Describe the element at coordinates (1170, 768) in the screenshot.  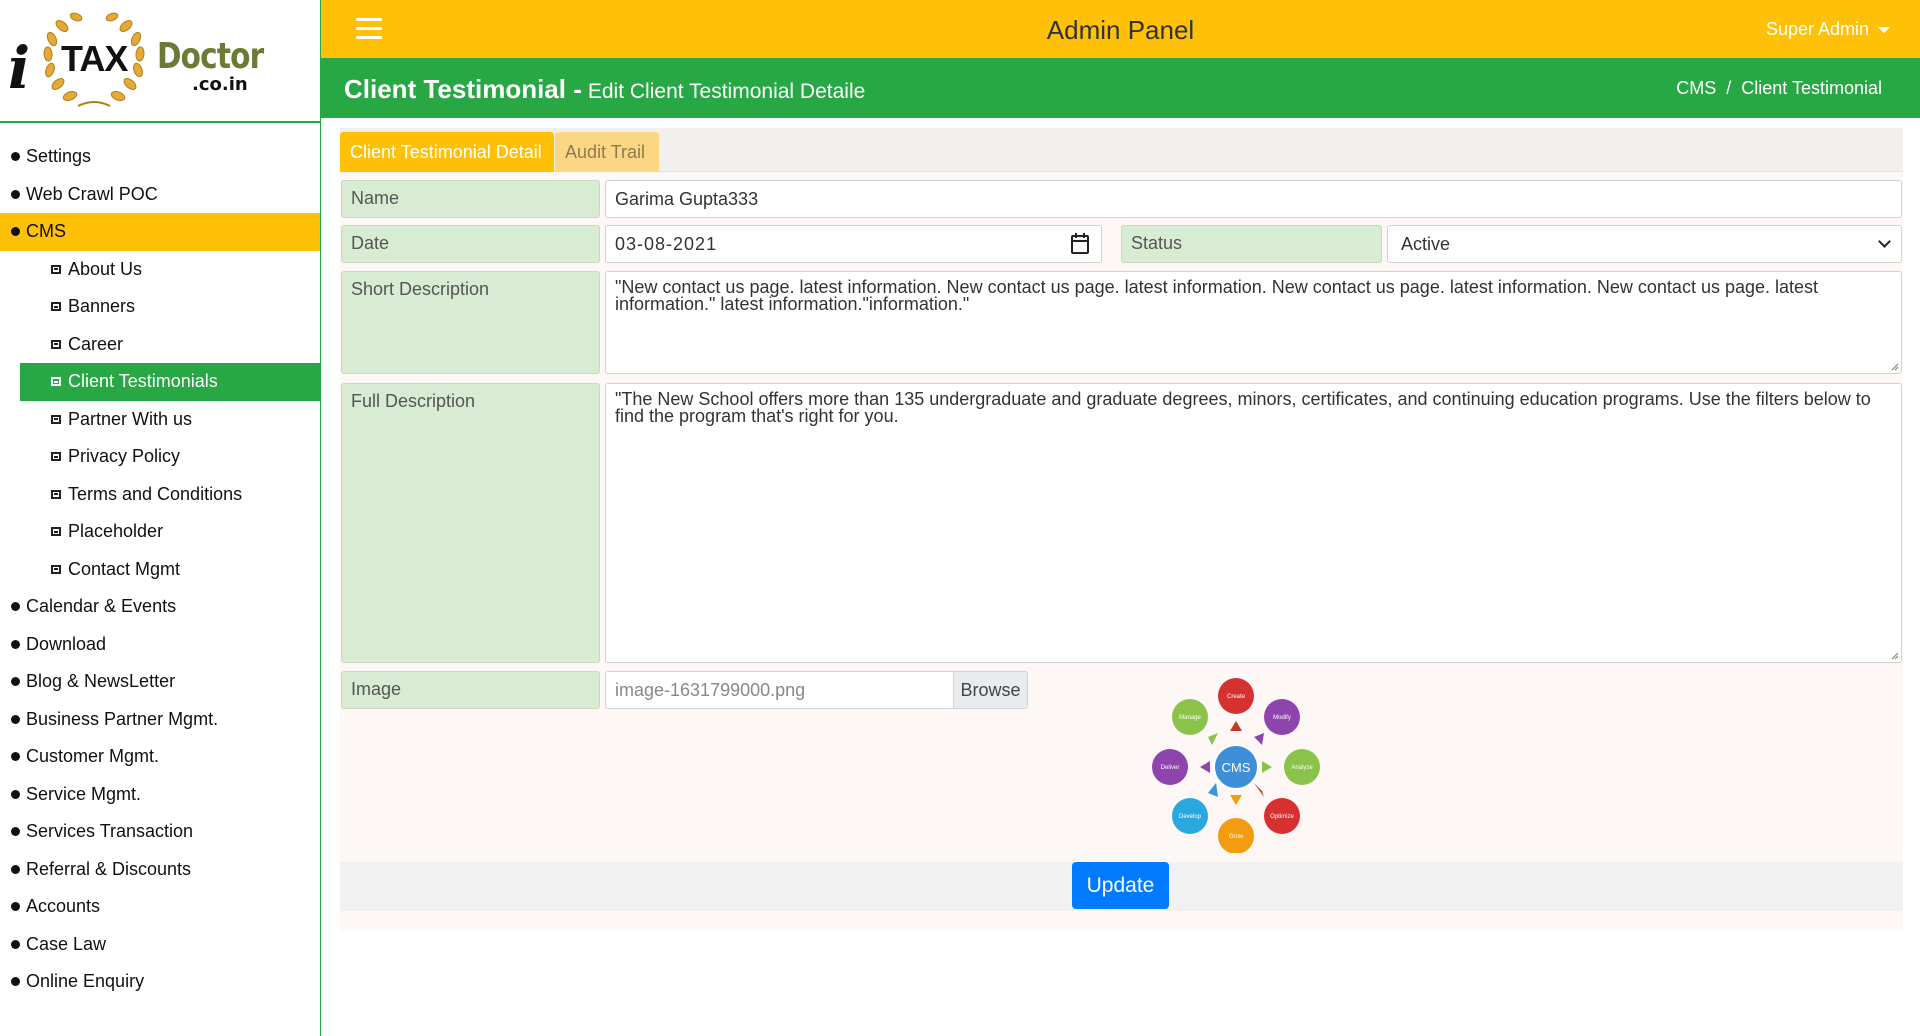
I see `cms-diagram-node: Deliver` at that location.